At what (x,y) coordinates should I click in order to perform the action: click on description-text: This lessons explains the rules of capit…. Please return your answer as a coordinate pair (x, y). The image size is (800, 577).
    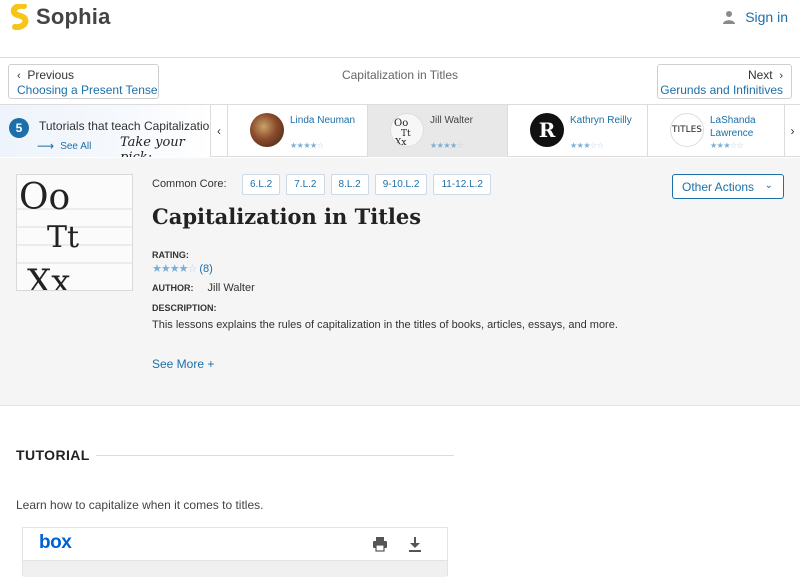
    Looking at the image, I should click on (385, 325).